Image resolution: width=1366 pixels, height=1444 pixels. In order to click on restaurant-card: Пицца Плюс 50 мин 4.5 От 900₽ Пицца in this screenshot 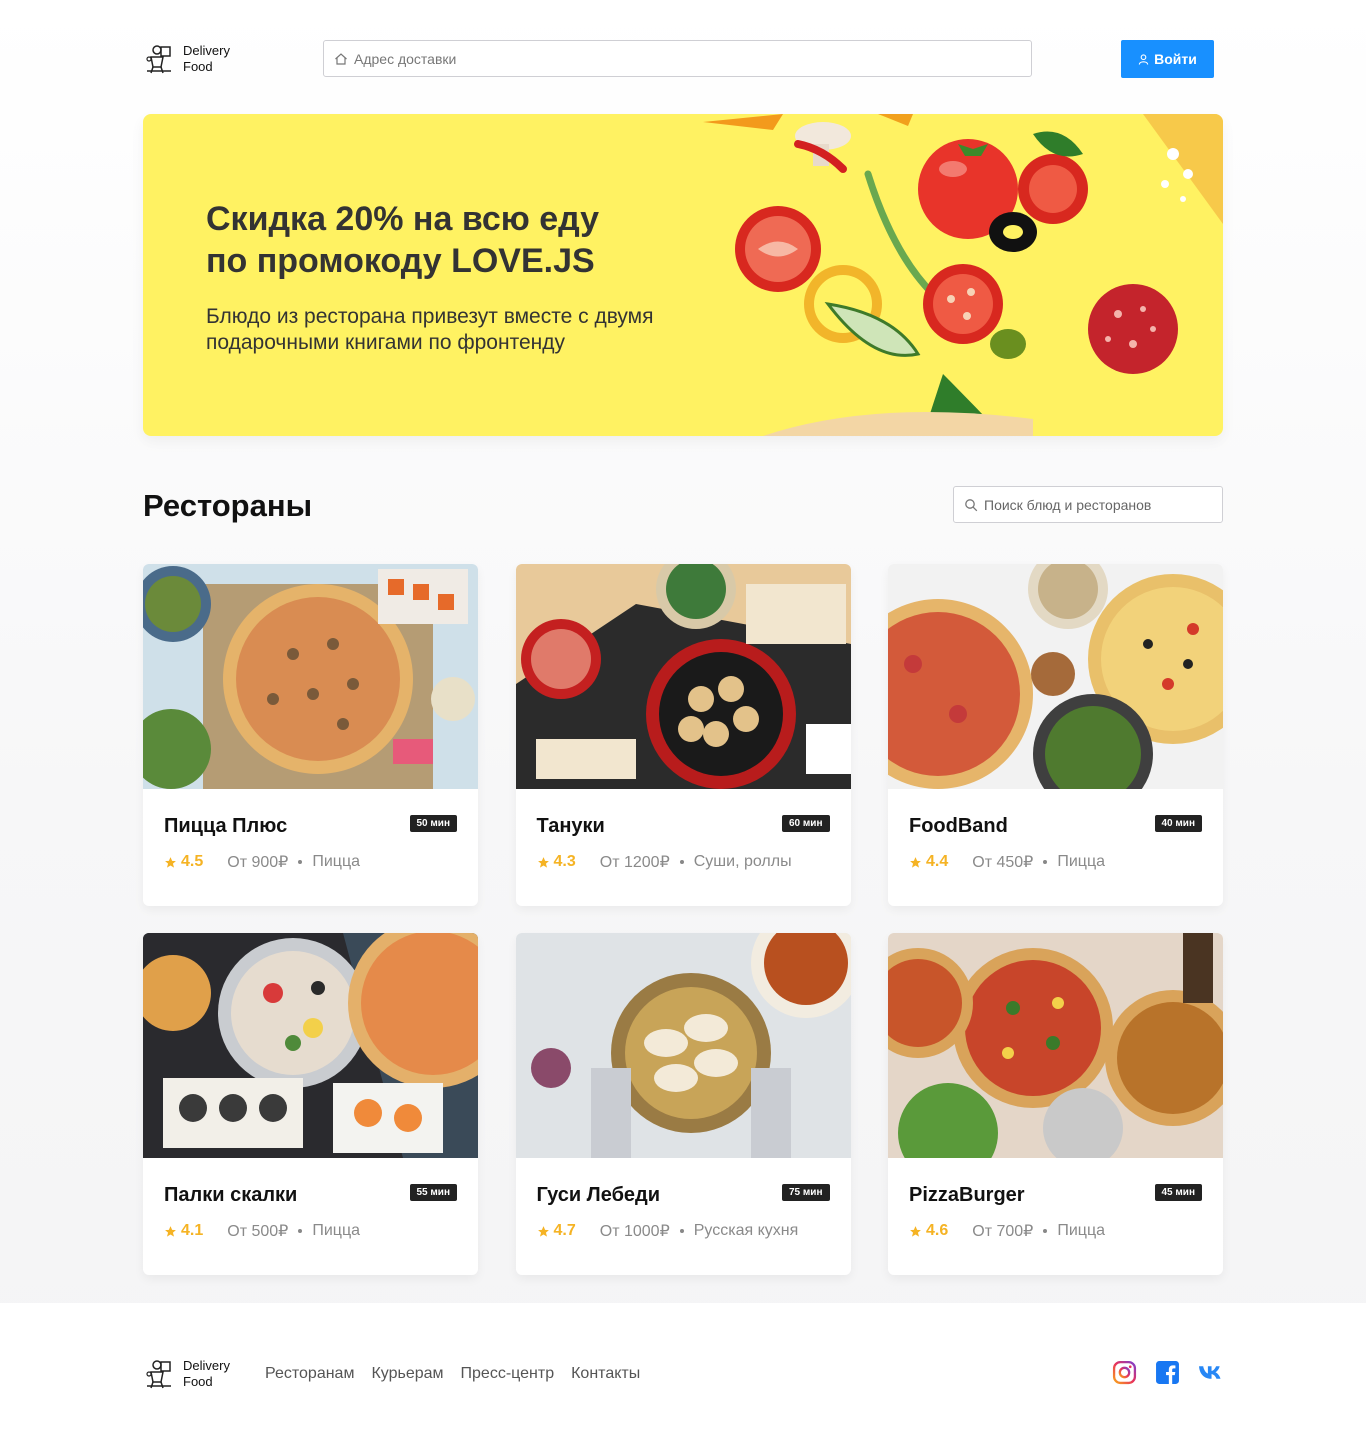, I will do `click(310, 735)`.